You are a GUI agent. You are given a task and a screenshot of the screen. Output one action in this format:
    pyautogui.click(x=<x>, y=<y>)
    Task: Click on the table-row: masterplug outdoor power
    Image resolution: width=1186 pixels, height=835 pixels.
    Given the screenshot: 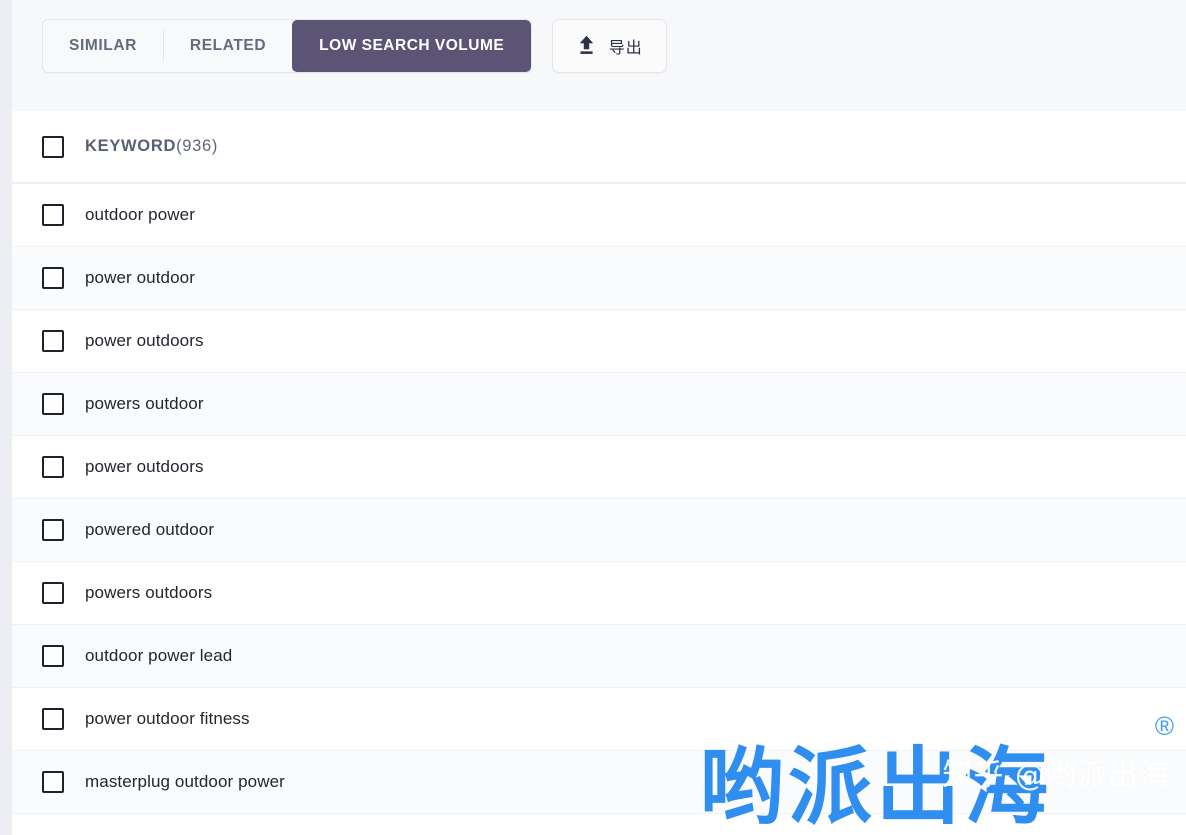 What is the action you would take?
    pyautogui.click(x=599, y=782)
    